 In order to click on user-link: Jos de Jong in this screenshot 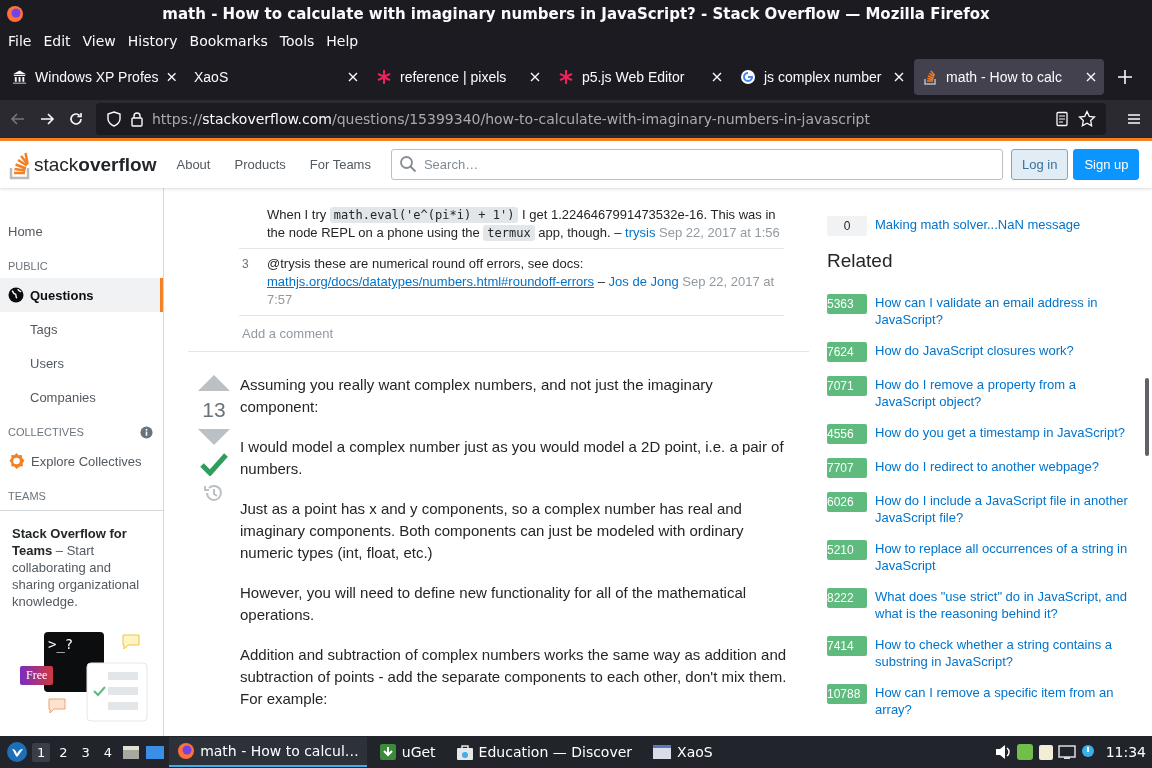, I will do `click(643, 281)`.